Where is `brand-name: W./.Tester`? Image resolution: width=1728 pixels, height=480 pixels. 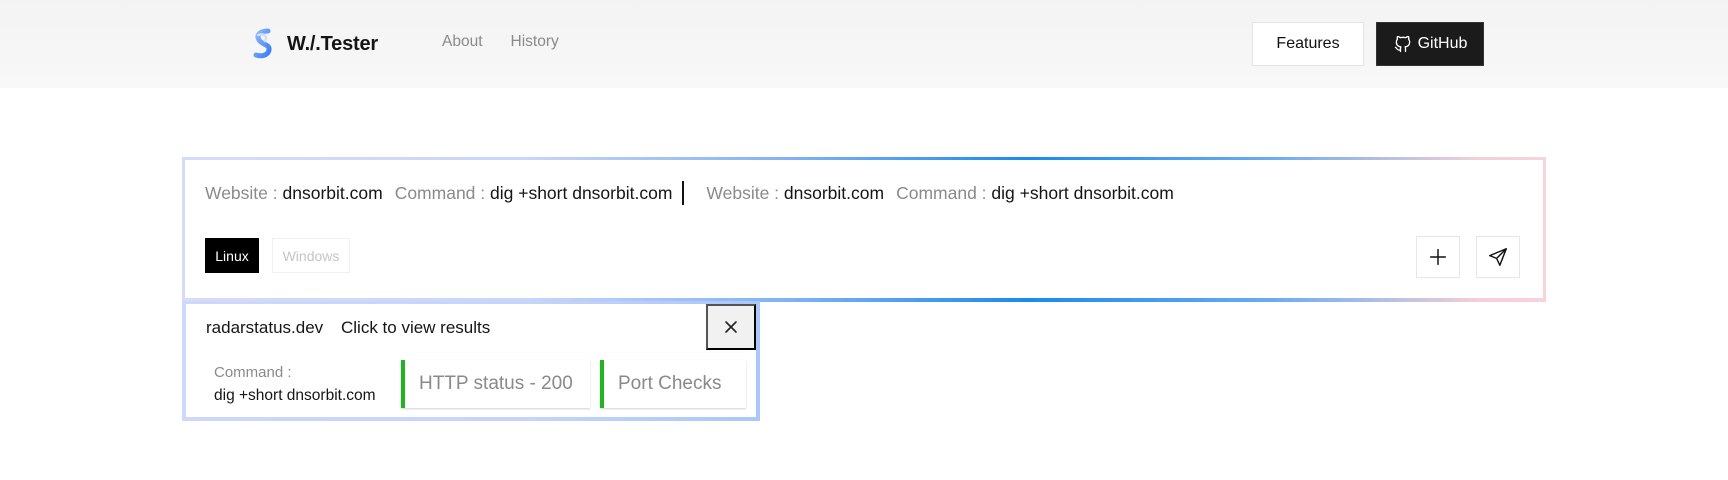
brand-name: W./.Tester is located at coordinates (332, 43).